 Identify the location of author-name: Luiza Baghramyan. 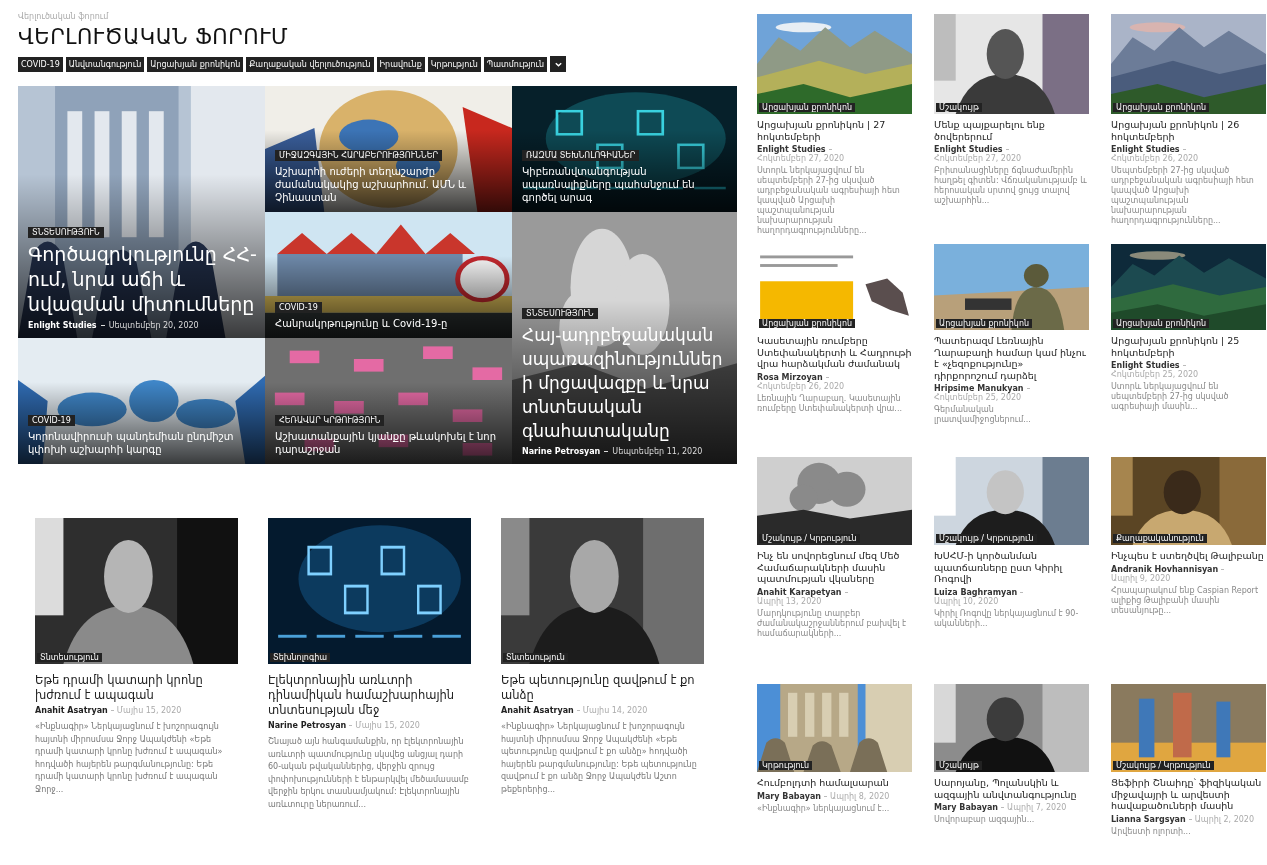
(976, 592).